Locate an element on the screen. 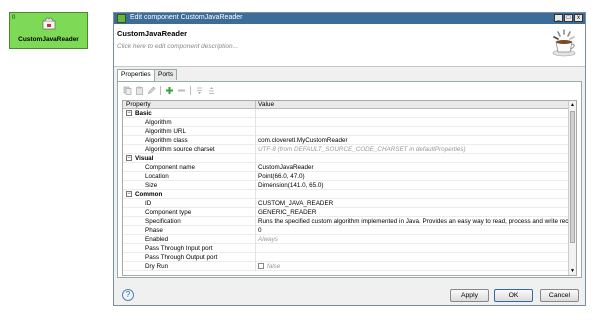 The width and height of the screenshot is (600, 321). property-name: Location is located at coordinates (157, 176).